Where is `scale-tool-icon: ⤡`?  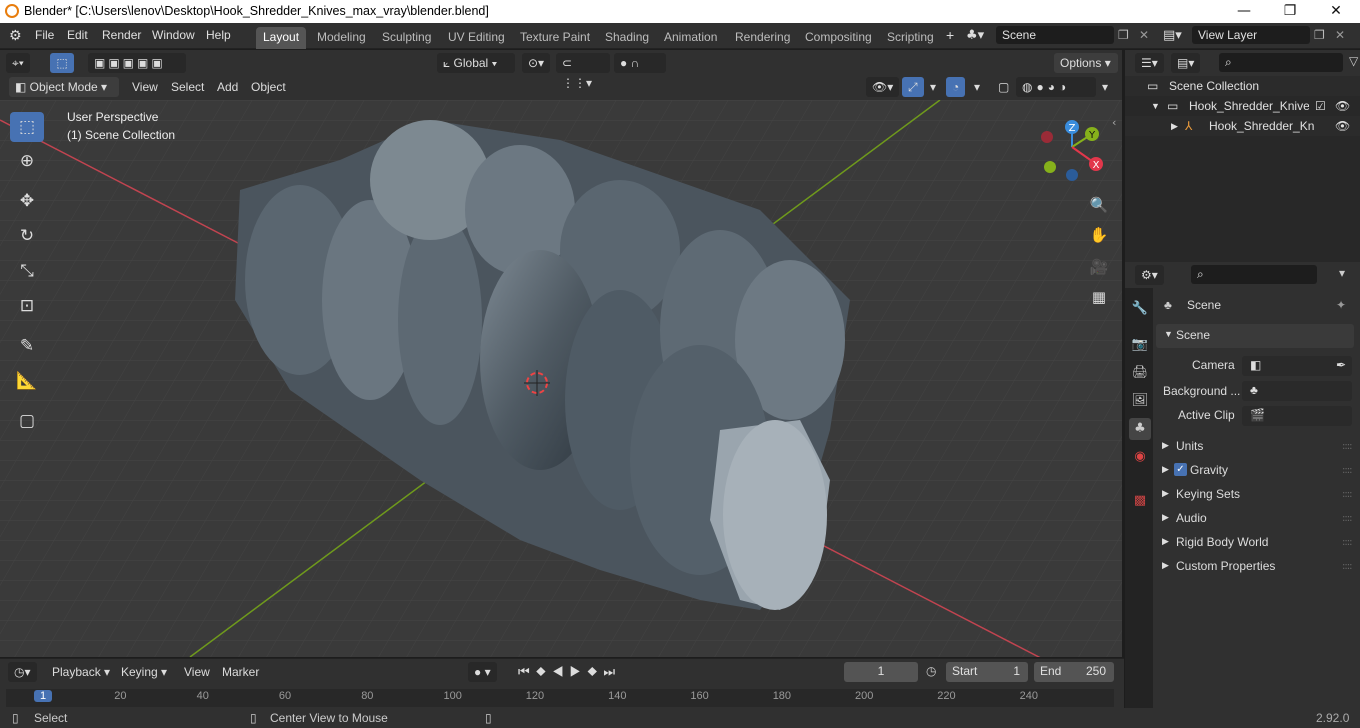
scale-tool-icon: ⤡ is located at coordinates (27, 271).